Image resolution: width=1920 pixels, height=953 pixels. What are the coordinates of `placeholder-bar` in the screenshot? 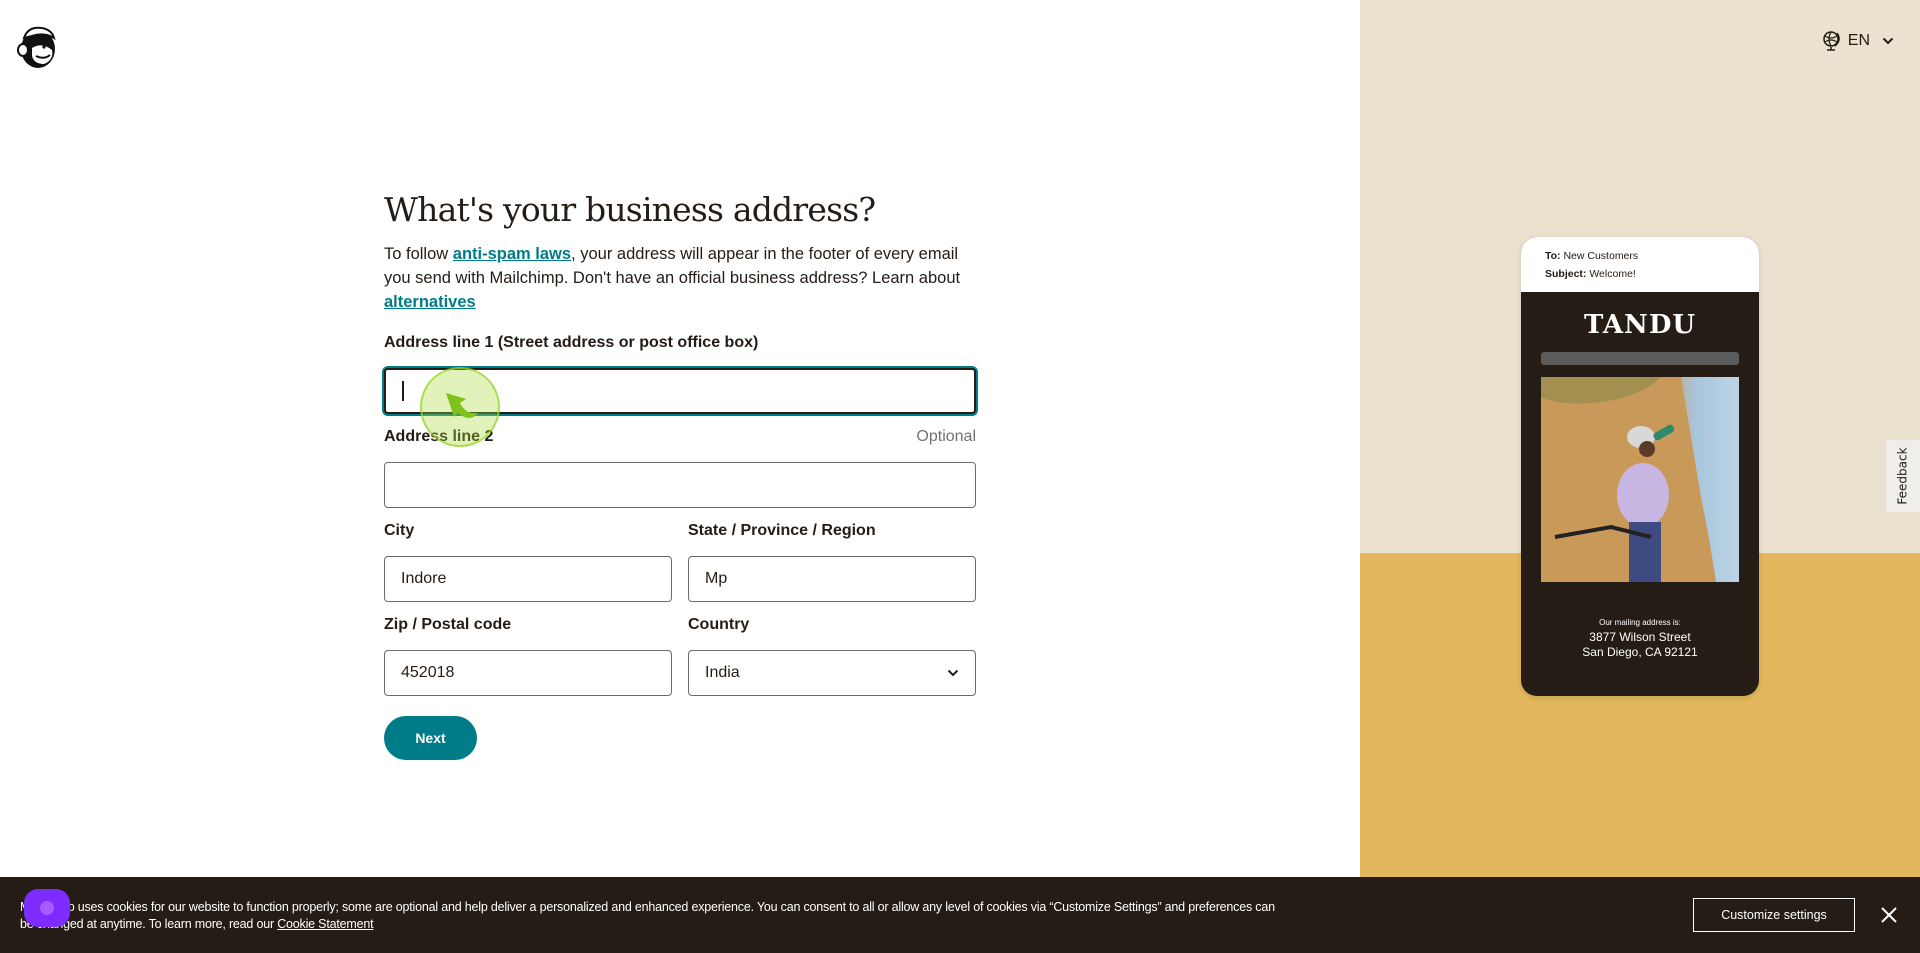 It's located at (1640, 358).